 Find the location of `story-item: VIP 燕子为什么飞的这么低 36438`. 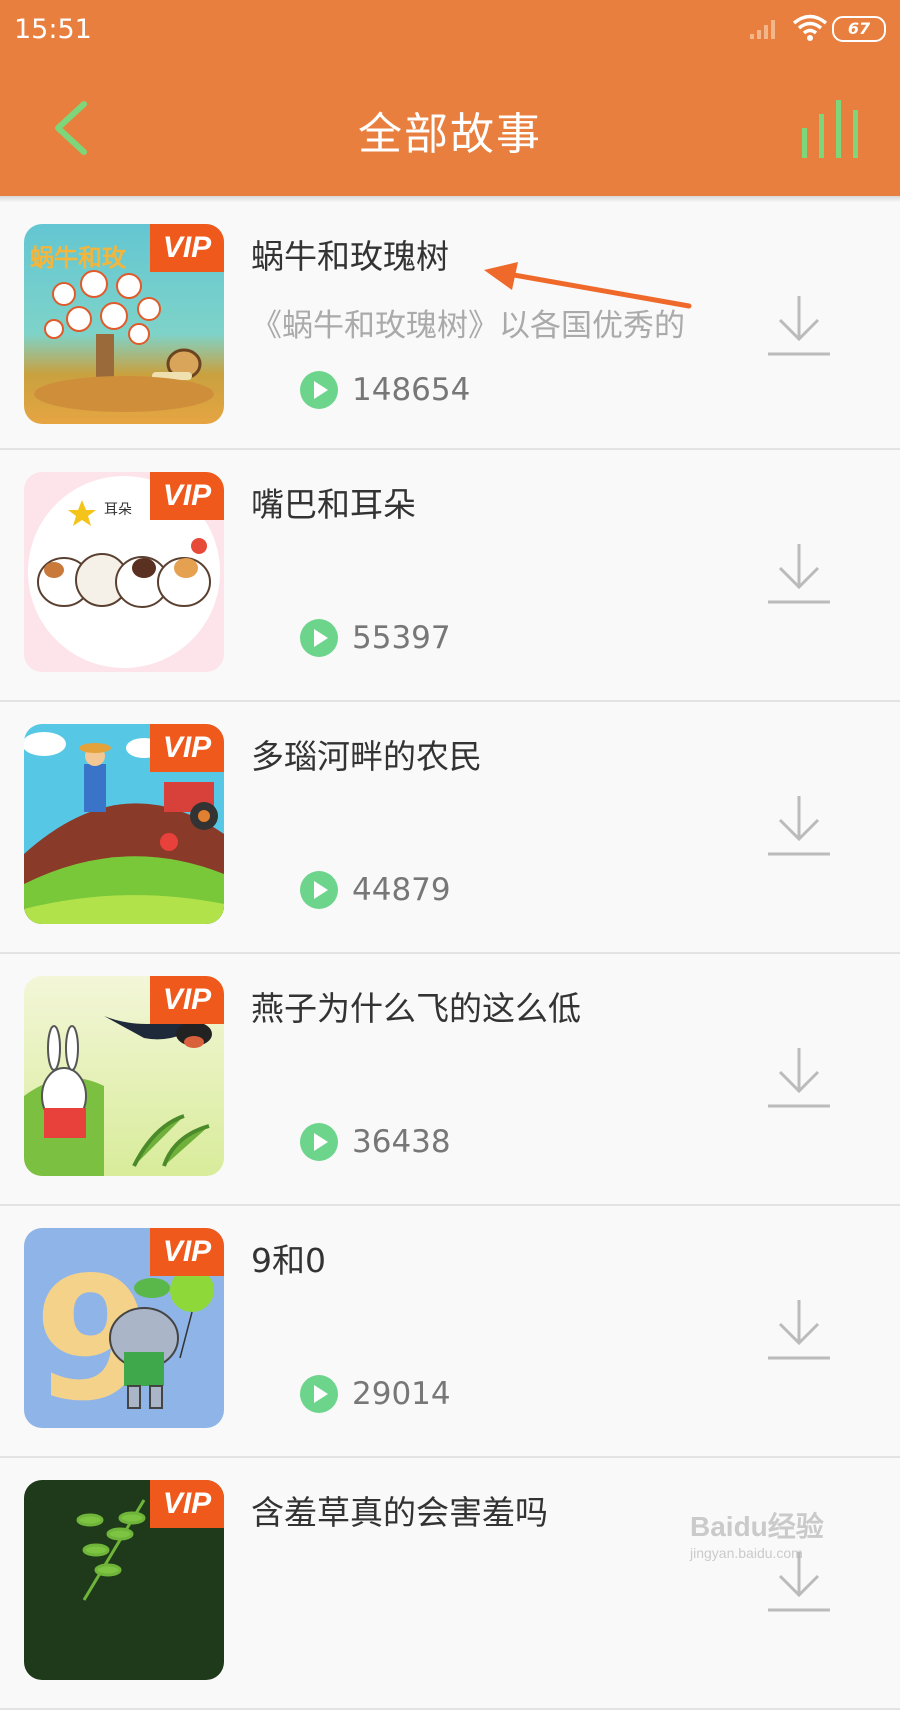

story-item: VIP 燕子为什么飞的这么低 36438 is located at coordinates (450, 1080).